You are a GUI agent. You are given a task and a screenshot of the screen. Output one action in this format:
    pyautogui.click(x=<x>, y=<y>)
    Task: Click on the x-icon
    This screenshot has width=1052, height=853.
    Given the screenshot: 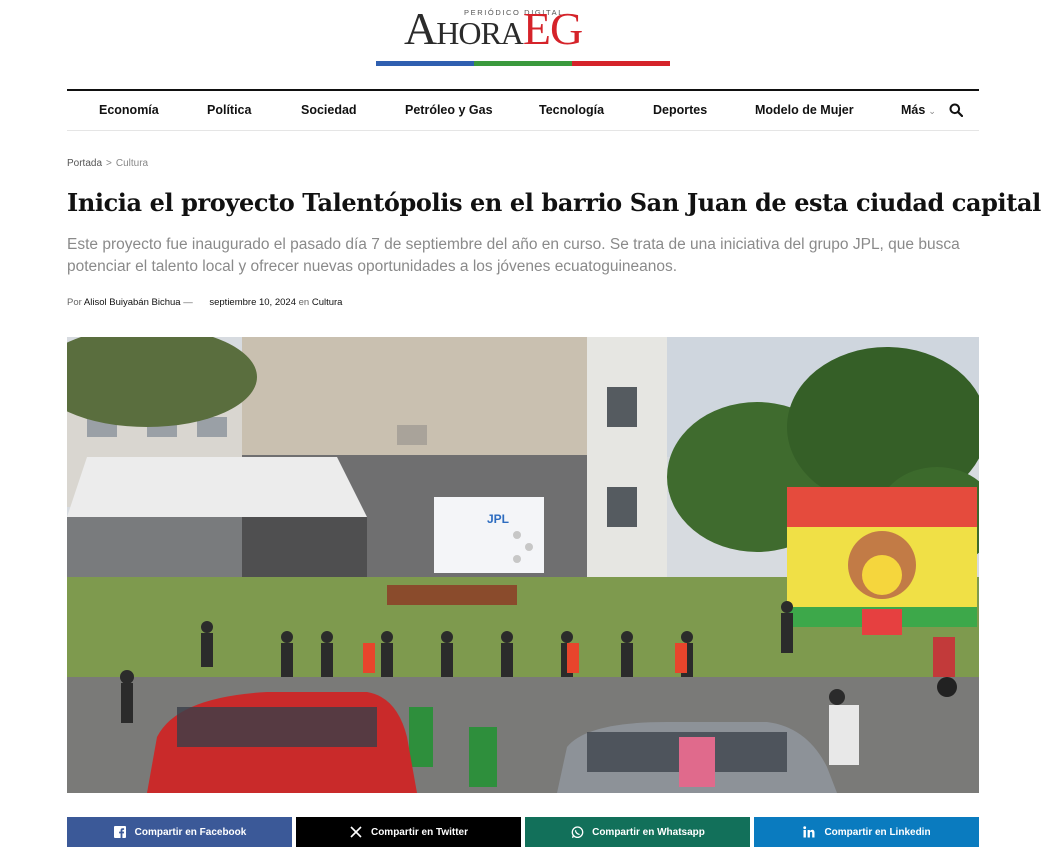 What is the action you would take?
    pyautogui.click(x=356, y=832)
    